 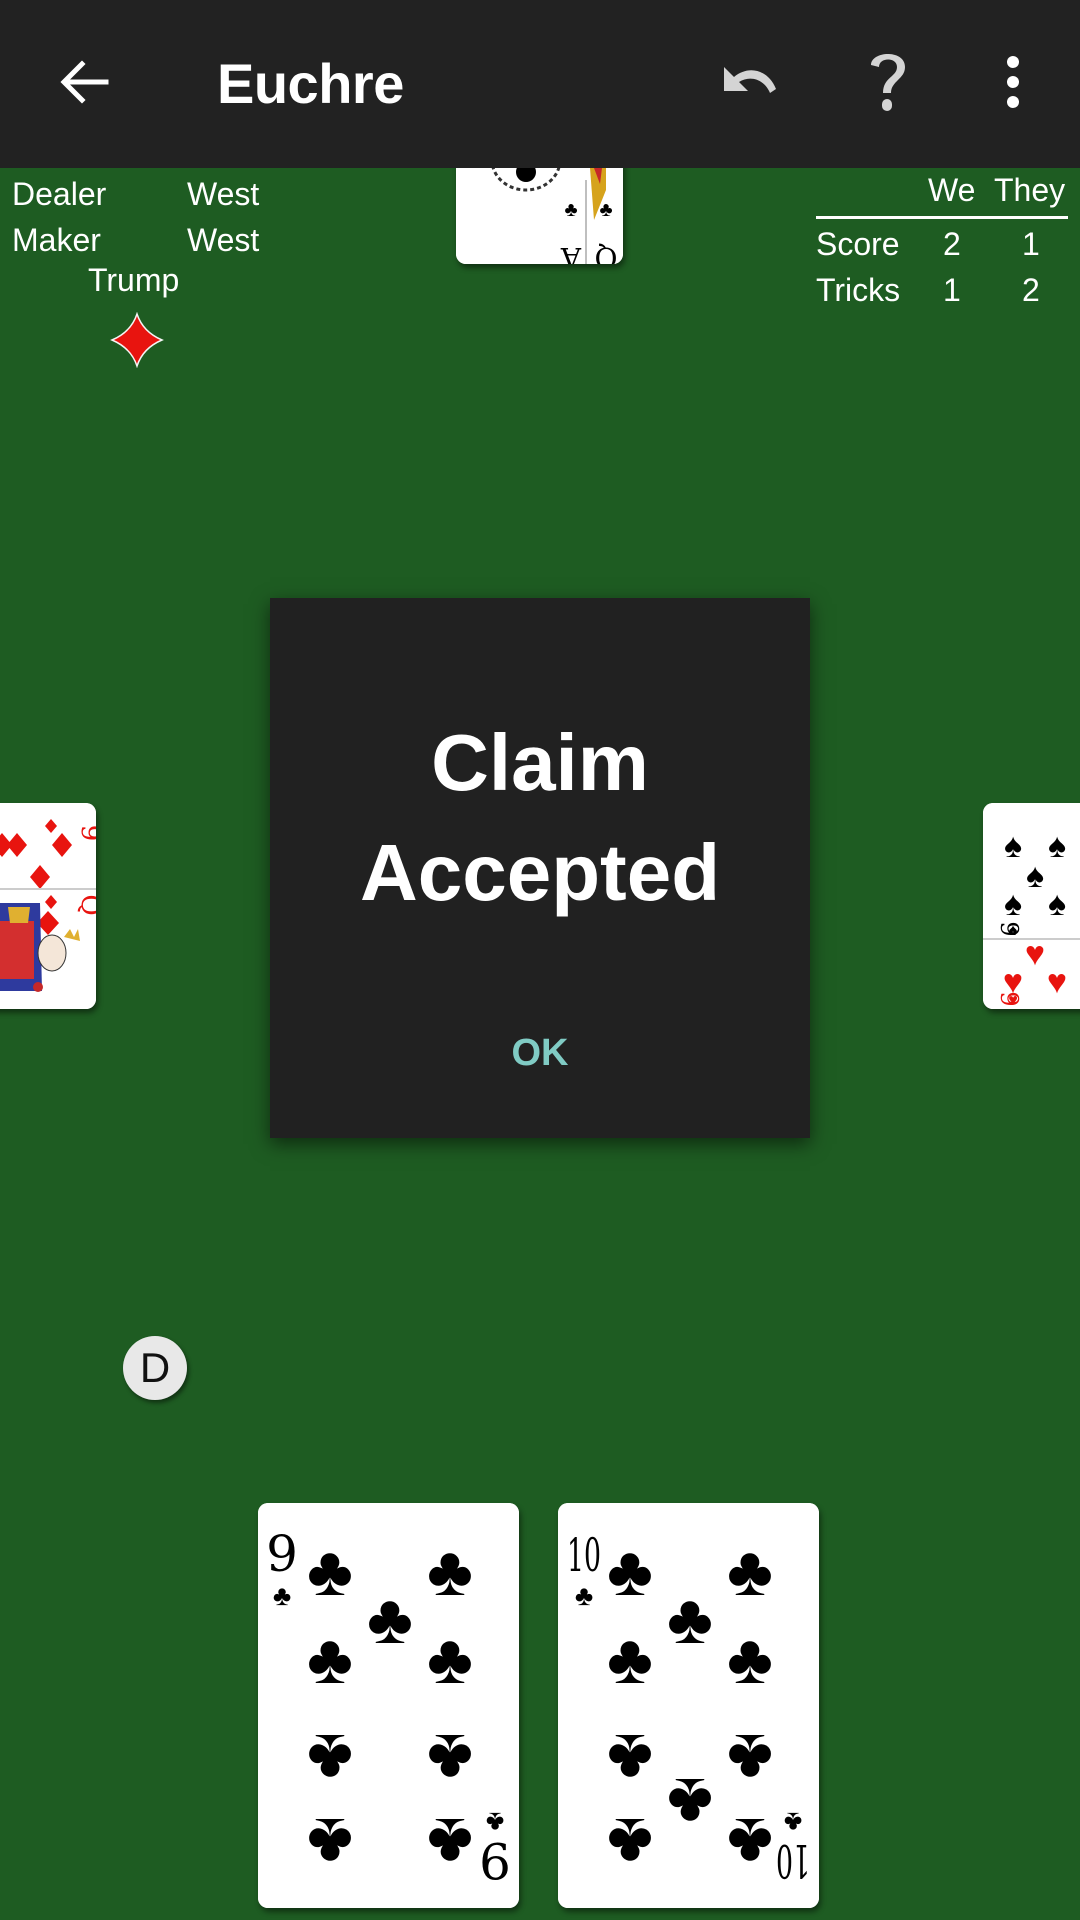 What do you see at coordinates (137, 340) in the screenshot?
I see `trump-diamond-icon` at bounding box center [137, 340].